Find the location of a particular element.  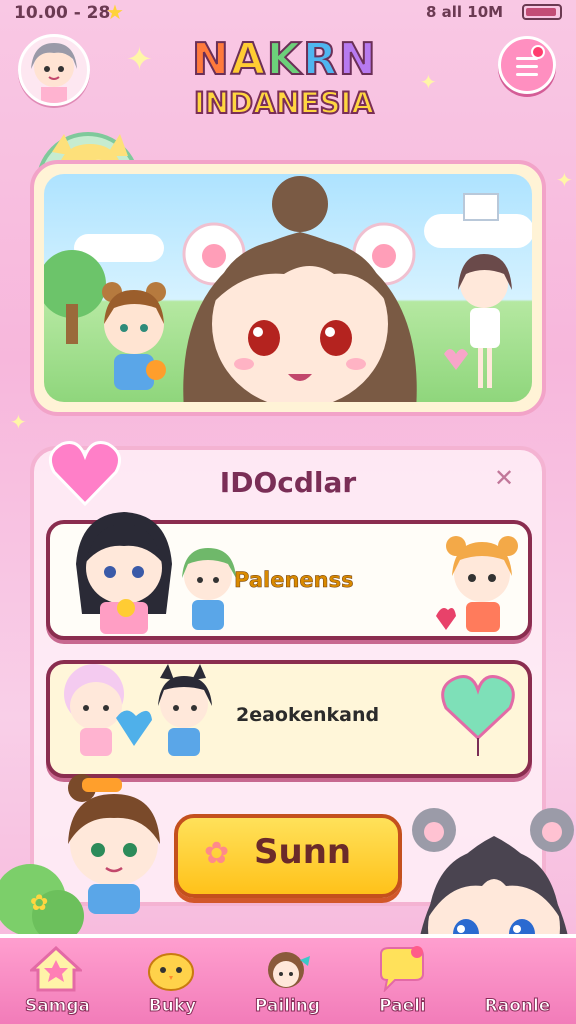

status-bar: 10.00 - 28 ★ 8 all 10M is located at coordinates (288, 13).